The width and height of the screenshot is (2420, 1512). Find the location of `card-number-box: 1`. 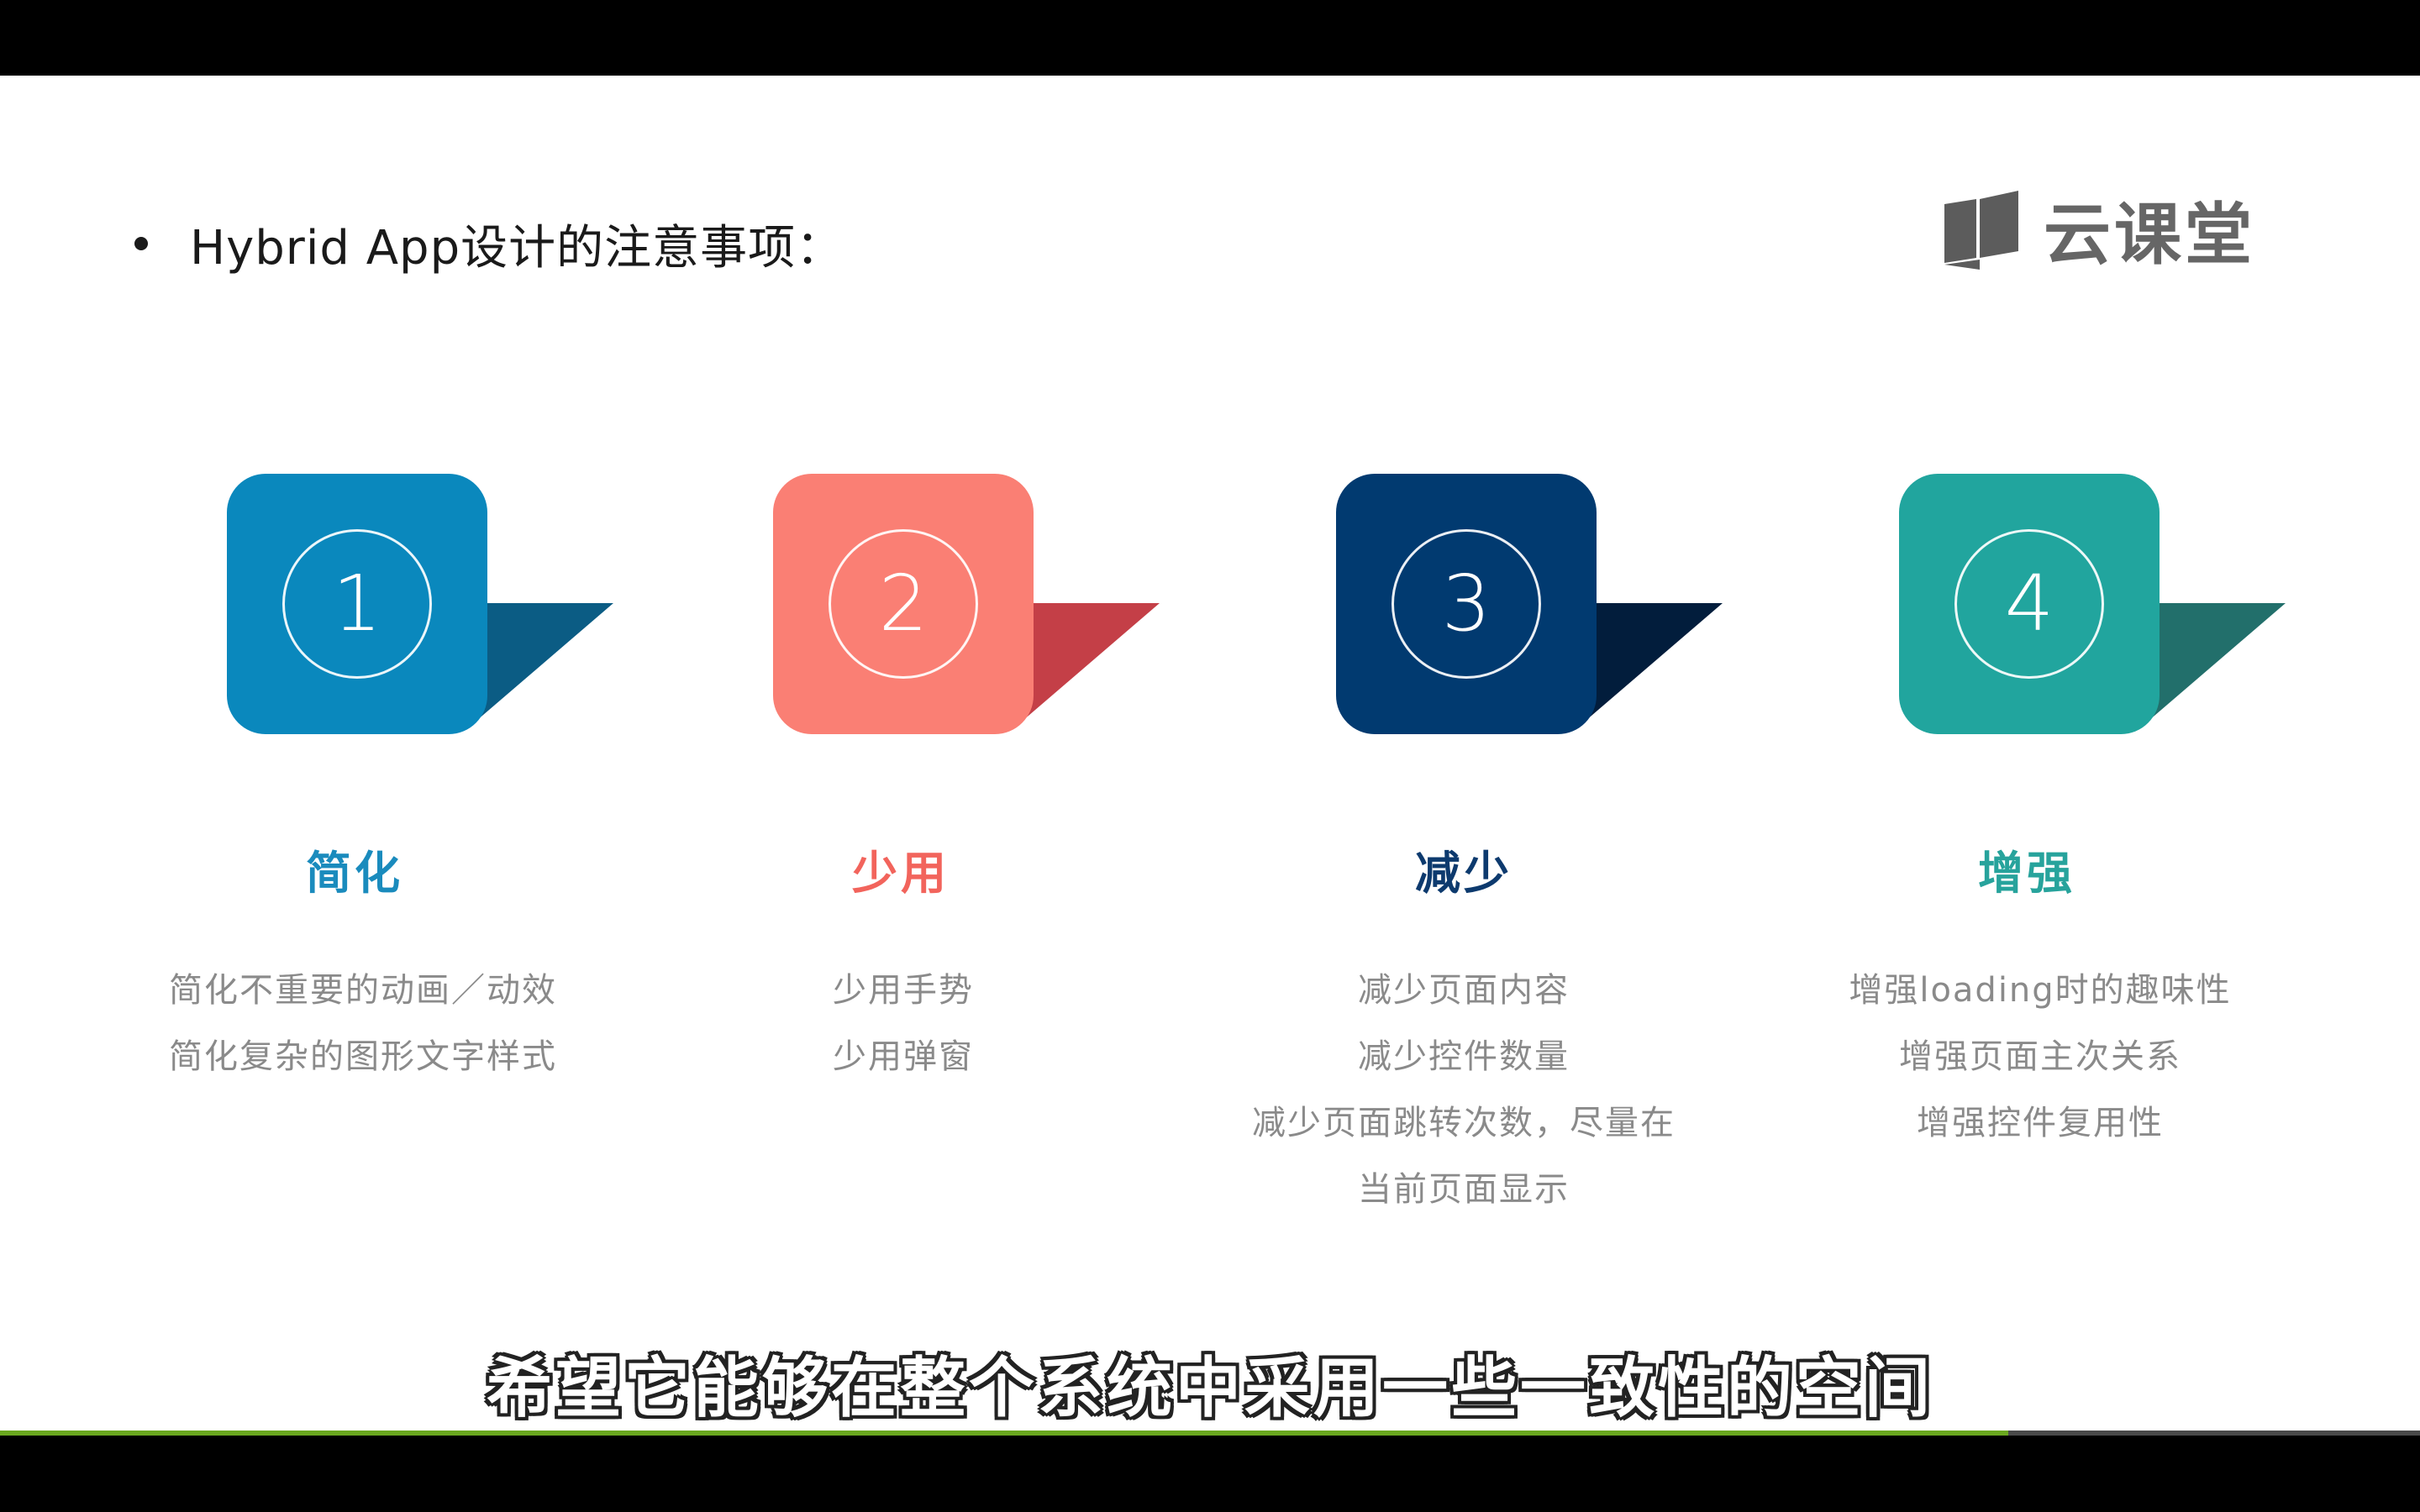

card-number-box: 1 is located at coordinates (357, 604).